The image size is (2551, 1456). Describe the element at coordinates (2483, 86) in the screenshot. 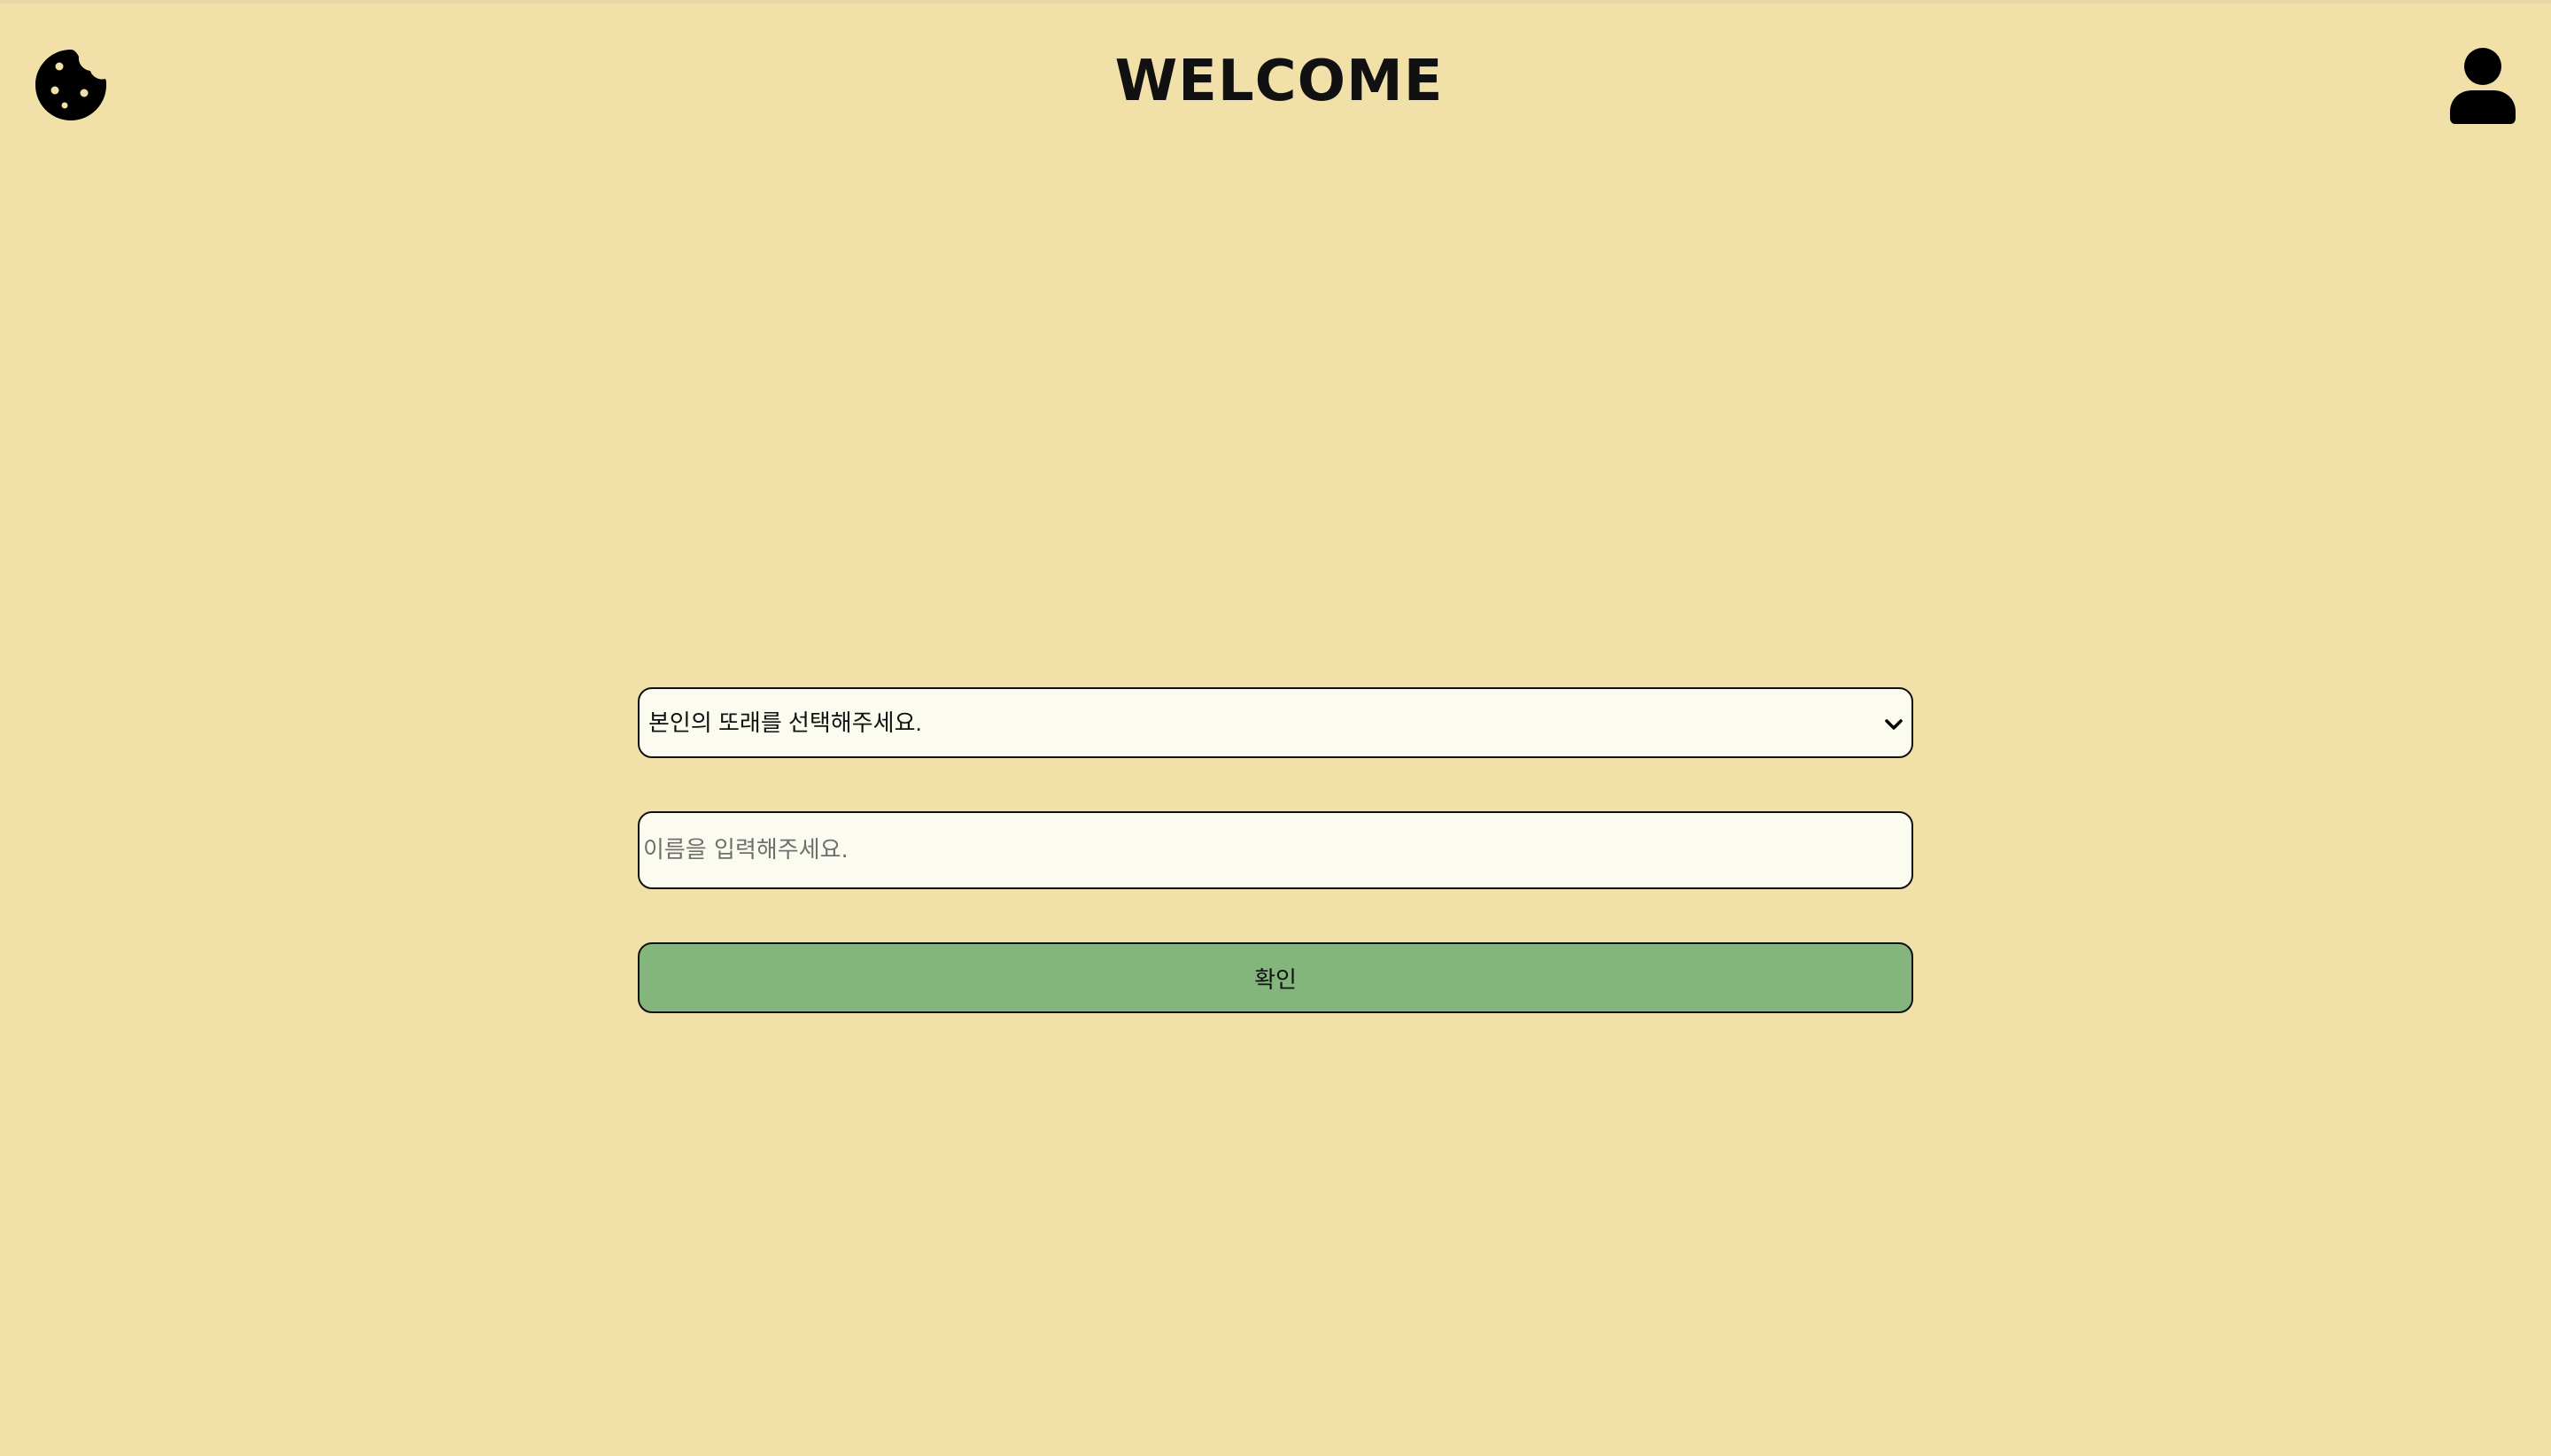

I see `user-icon` at that location.